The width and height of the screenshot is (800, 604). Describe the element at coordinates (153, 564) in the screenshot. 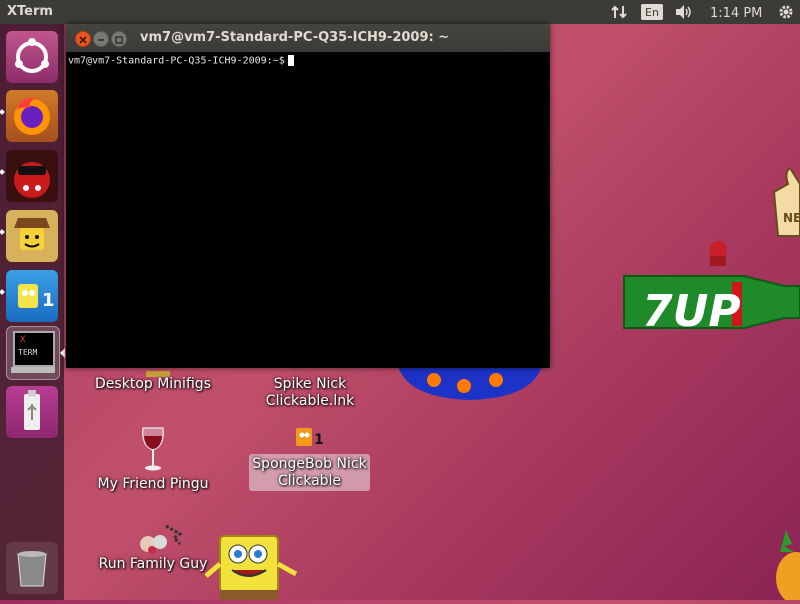

I see `desktop-icon-label: Run Family Guy` at that location.